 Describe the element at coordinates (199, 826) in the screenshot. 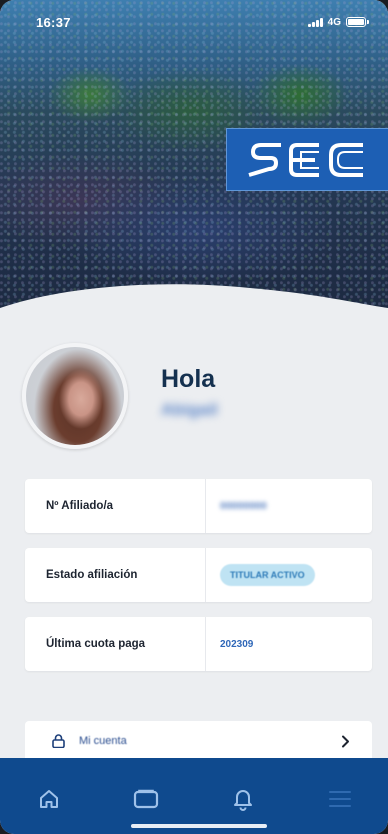

I see `home-indicator` at that location.